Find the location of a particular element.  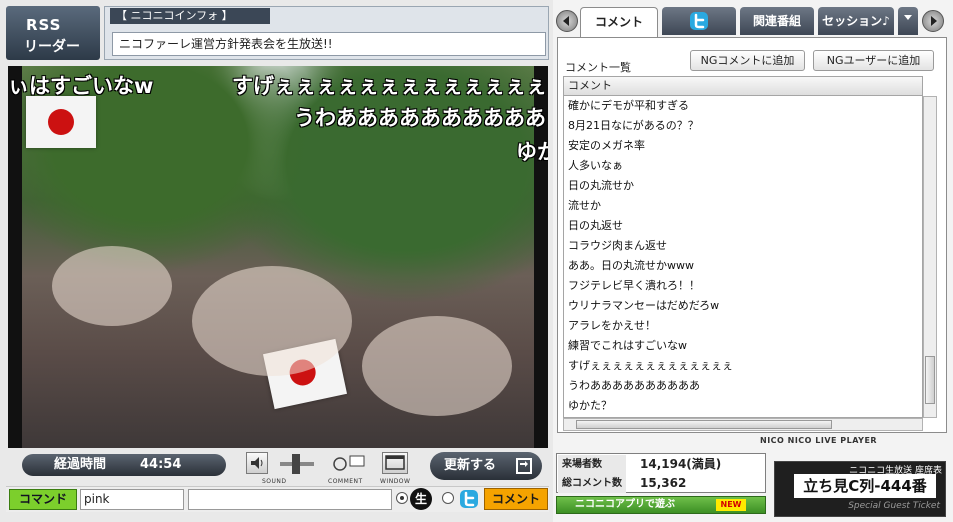

tab-related-programs: 関連番組 is located at coordinates (777, 21).